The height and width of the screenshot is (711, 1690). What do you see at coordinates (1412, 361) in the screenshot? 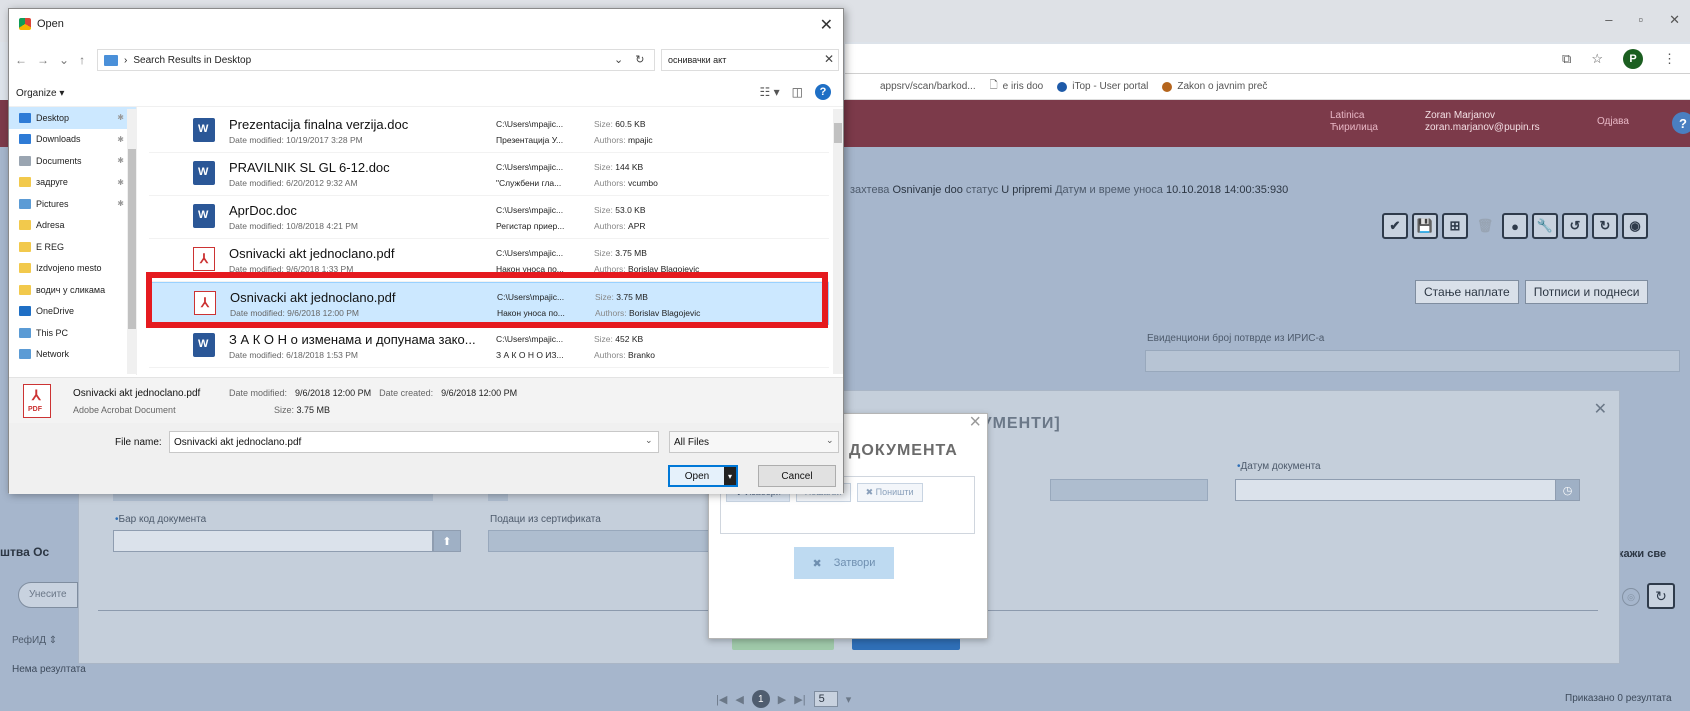
I see `iris-number-field` at bounding box center [1412, 361].